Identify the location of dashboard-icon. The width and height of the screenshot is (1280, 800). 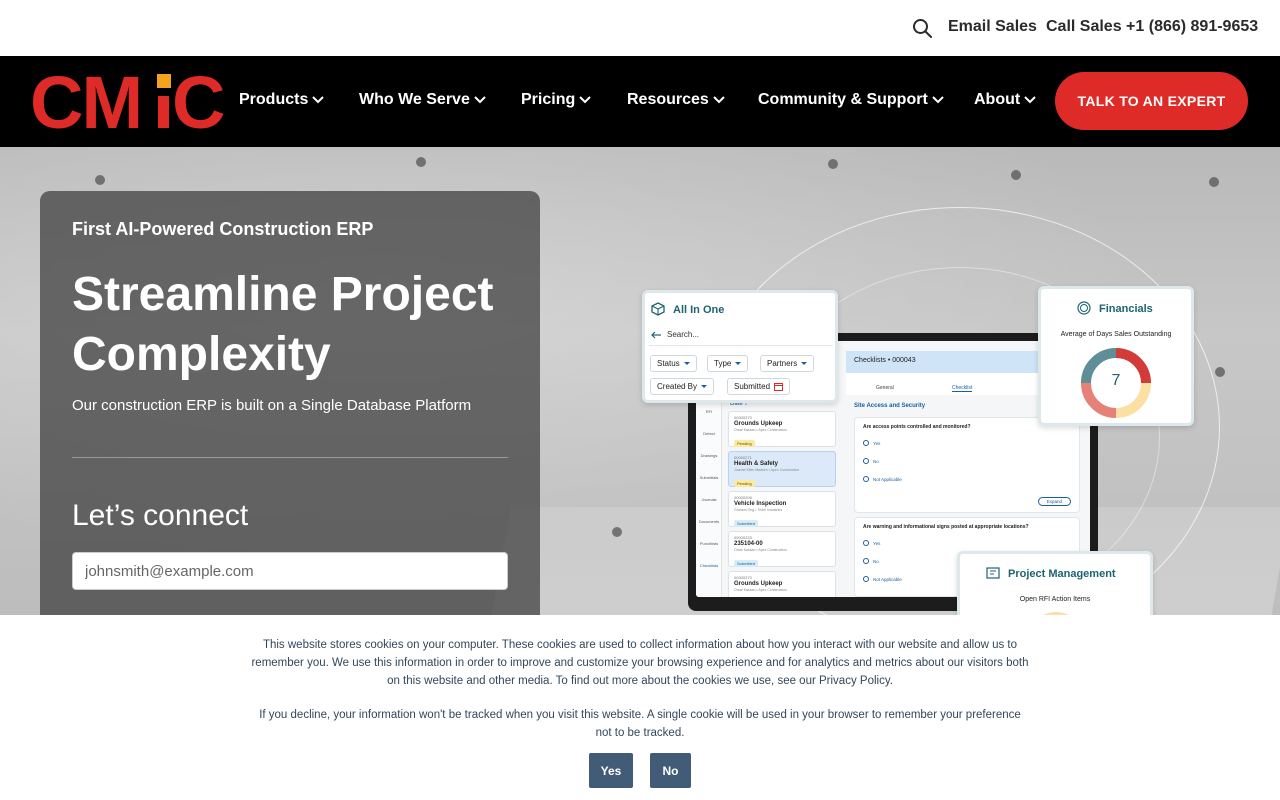
(993, 573).